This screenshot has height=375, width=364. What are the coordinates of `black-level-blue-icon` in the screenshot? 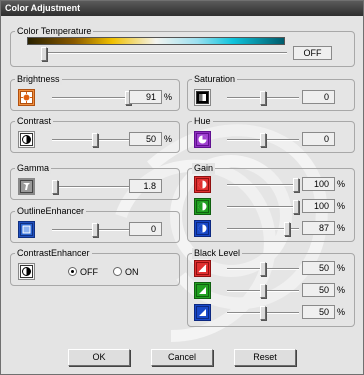 It's located at (202, 312).